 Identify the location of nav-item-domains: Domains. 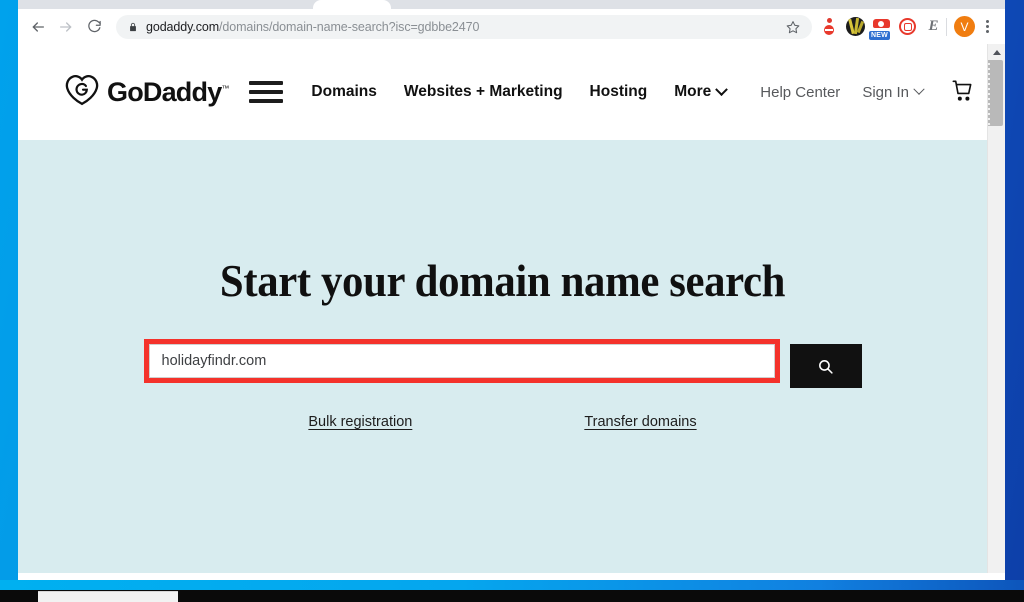
(343, 92).